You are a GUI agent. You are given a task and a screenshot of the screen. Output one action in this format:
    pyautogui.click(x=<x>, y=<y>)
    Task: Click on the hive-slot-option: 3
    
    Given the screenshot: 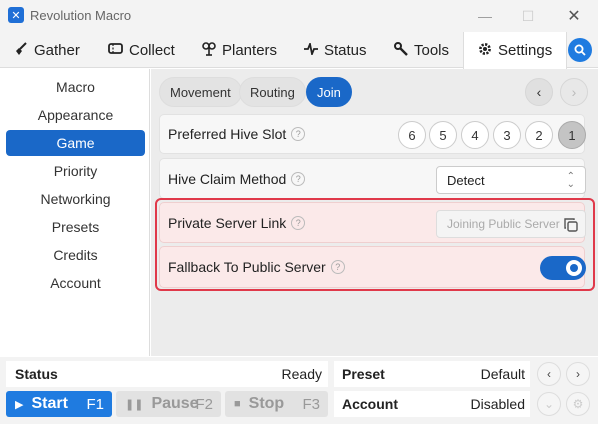 What is the action you would take?
    pyautogui.click(x=507, y=135)
    